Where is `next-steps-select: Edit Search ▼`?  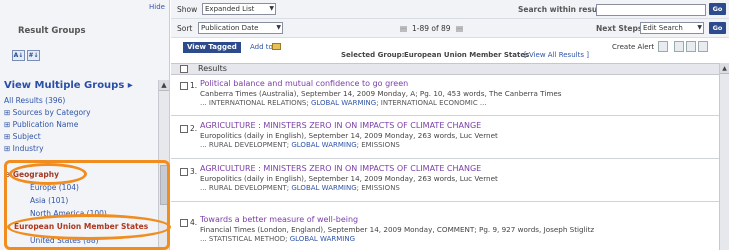
next-steps-select: Edit Search ▼ is located at coordinates (672, 28).